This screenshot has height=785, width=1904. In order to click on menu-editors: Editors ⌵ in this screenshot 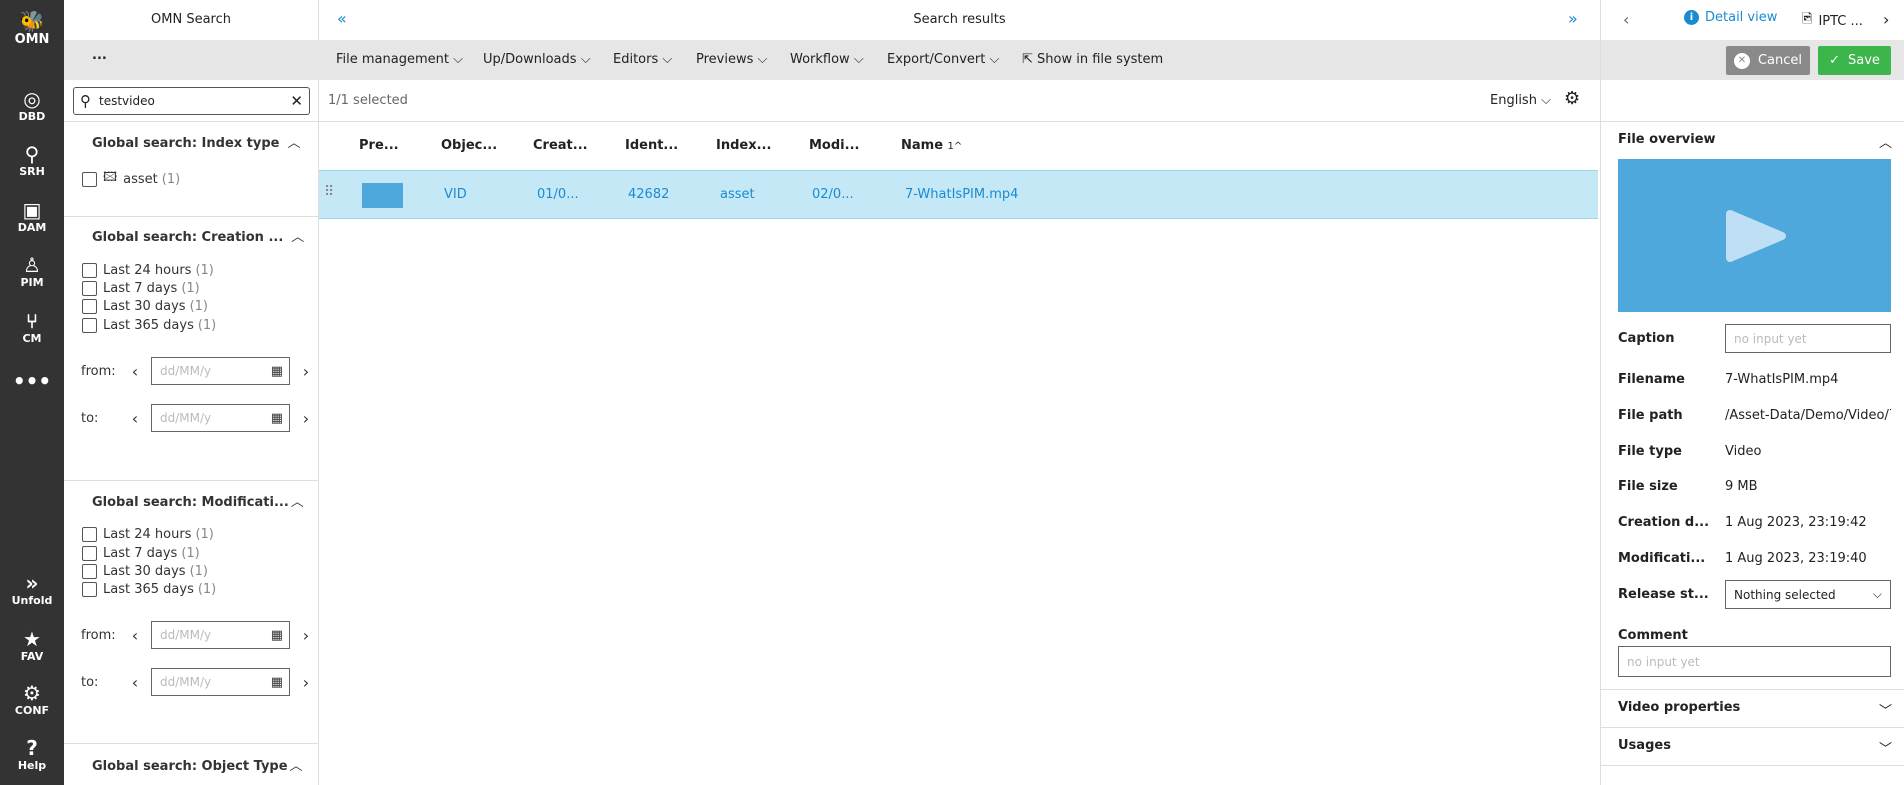, I will do `click(642, 60)`.